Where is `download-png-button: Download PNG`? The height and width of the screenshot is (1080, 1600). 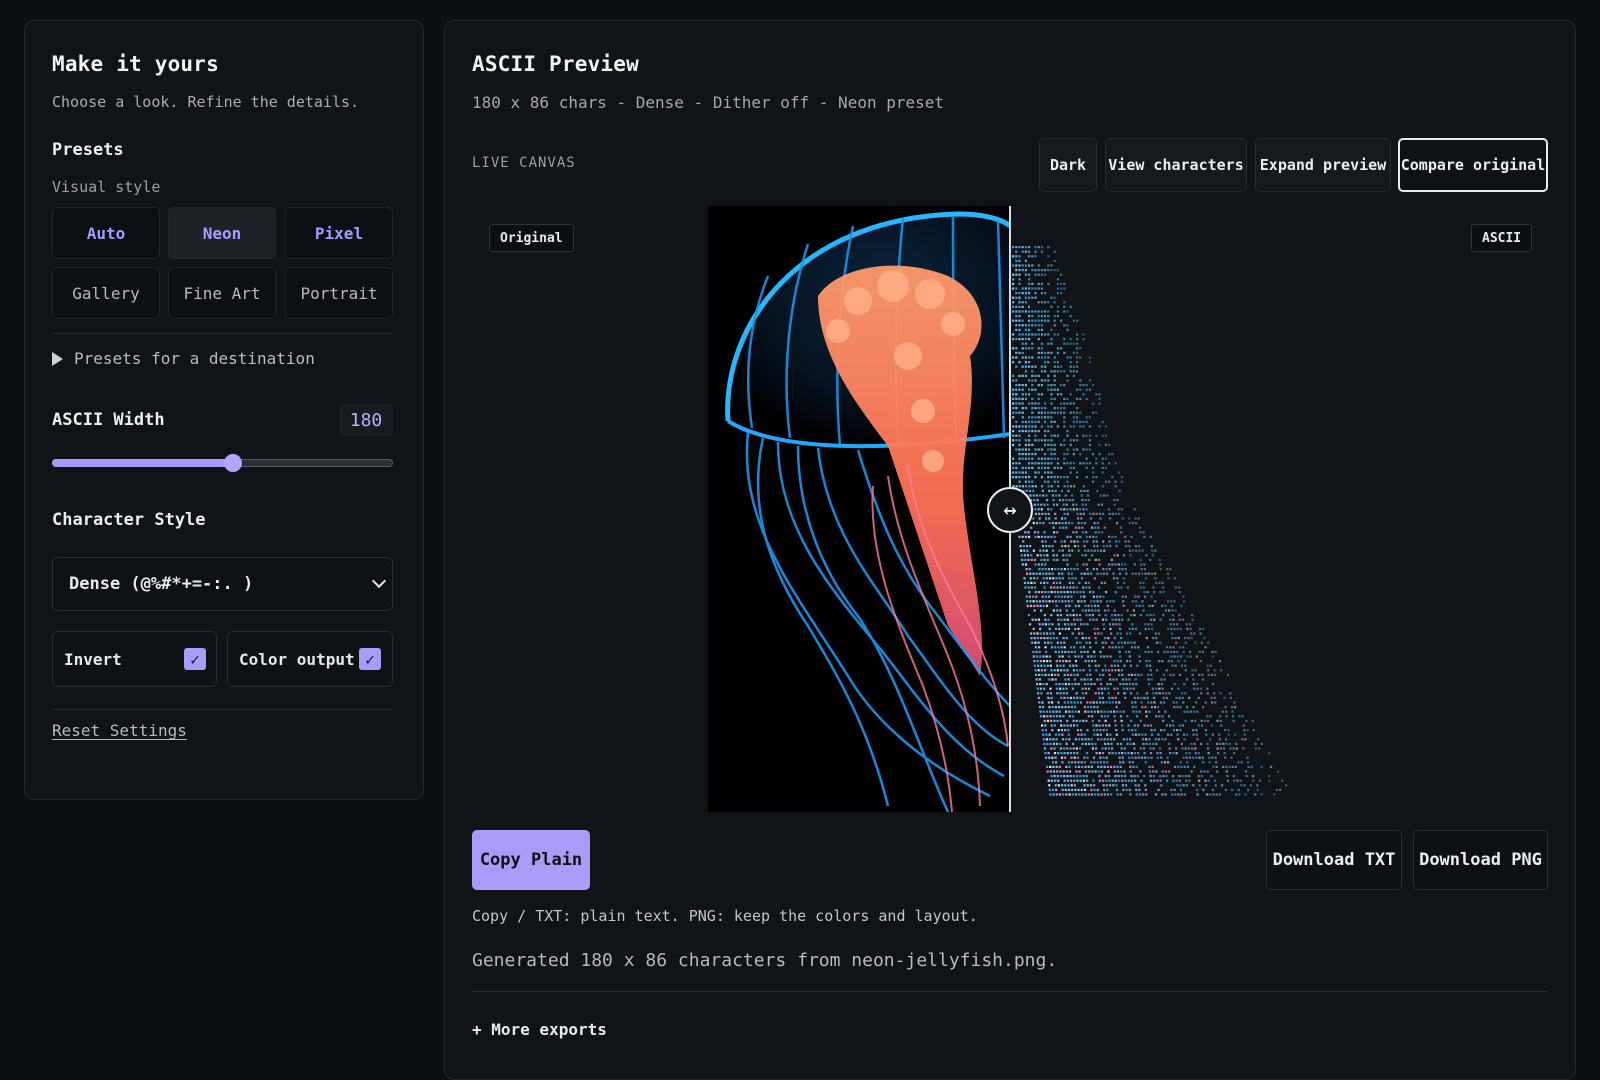
download-png-button: Download PNG is located at coordinates (1480, 860).